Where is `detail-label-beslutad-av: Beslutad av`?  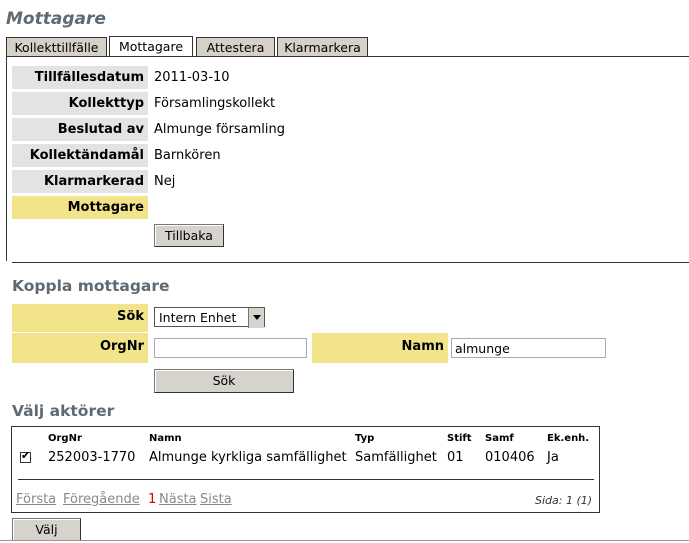 detail-label-beslutad-av: Beslutad av is located at coordinates (80, 129).